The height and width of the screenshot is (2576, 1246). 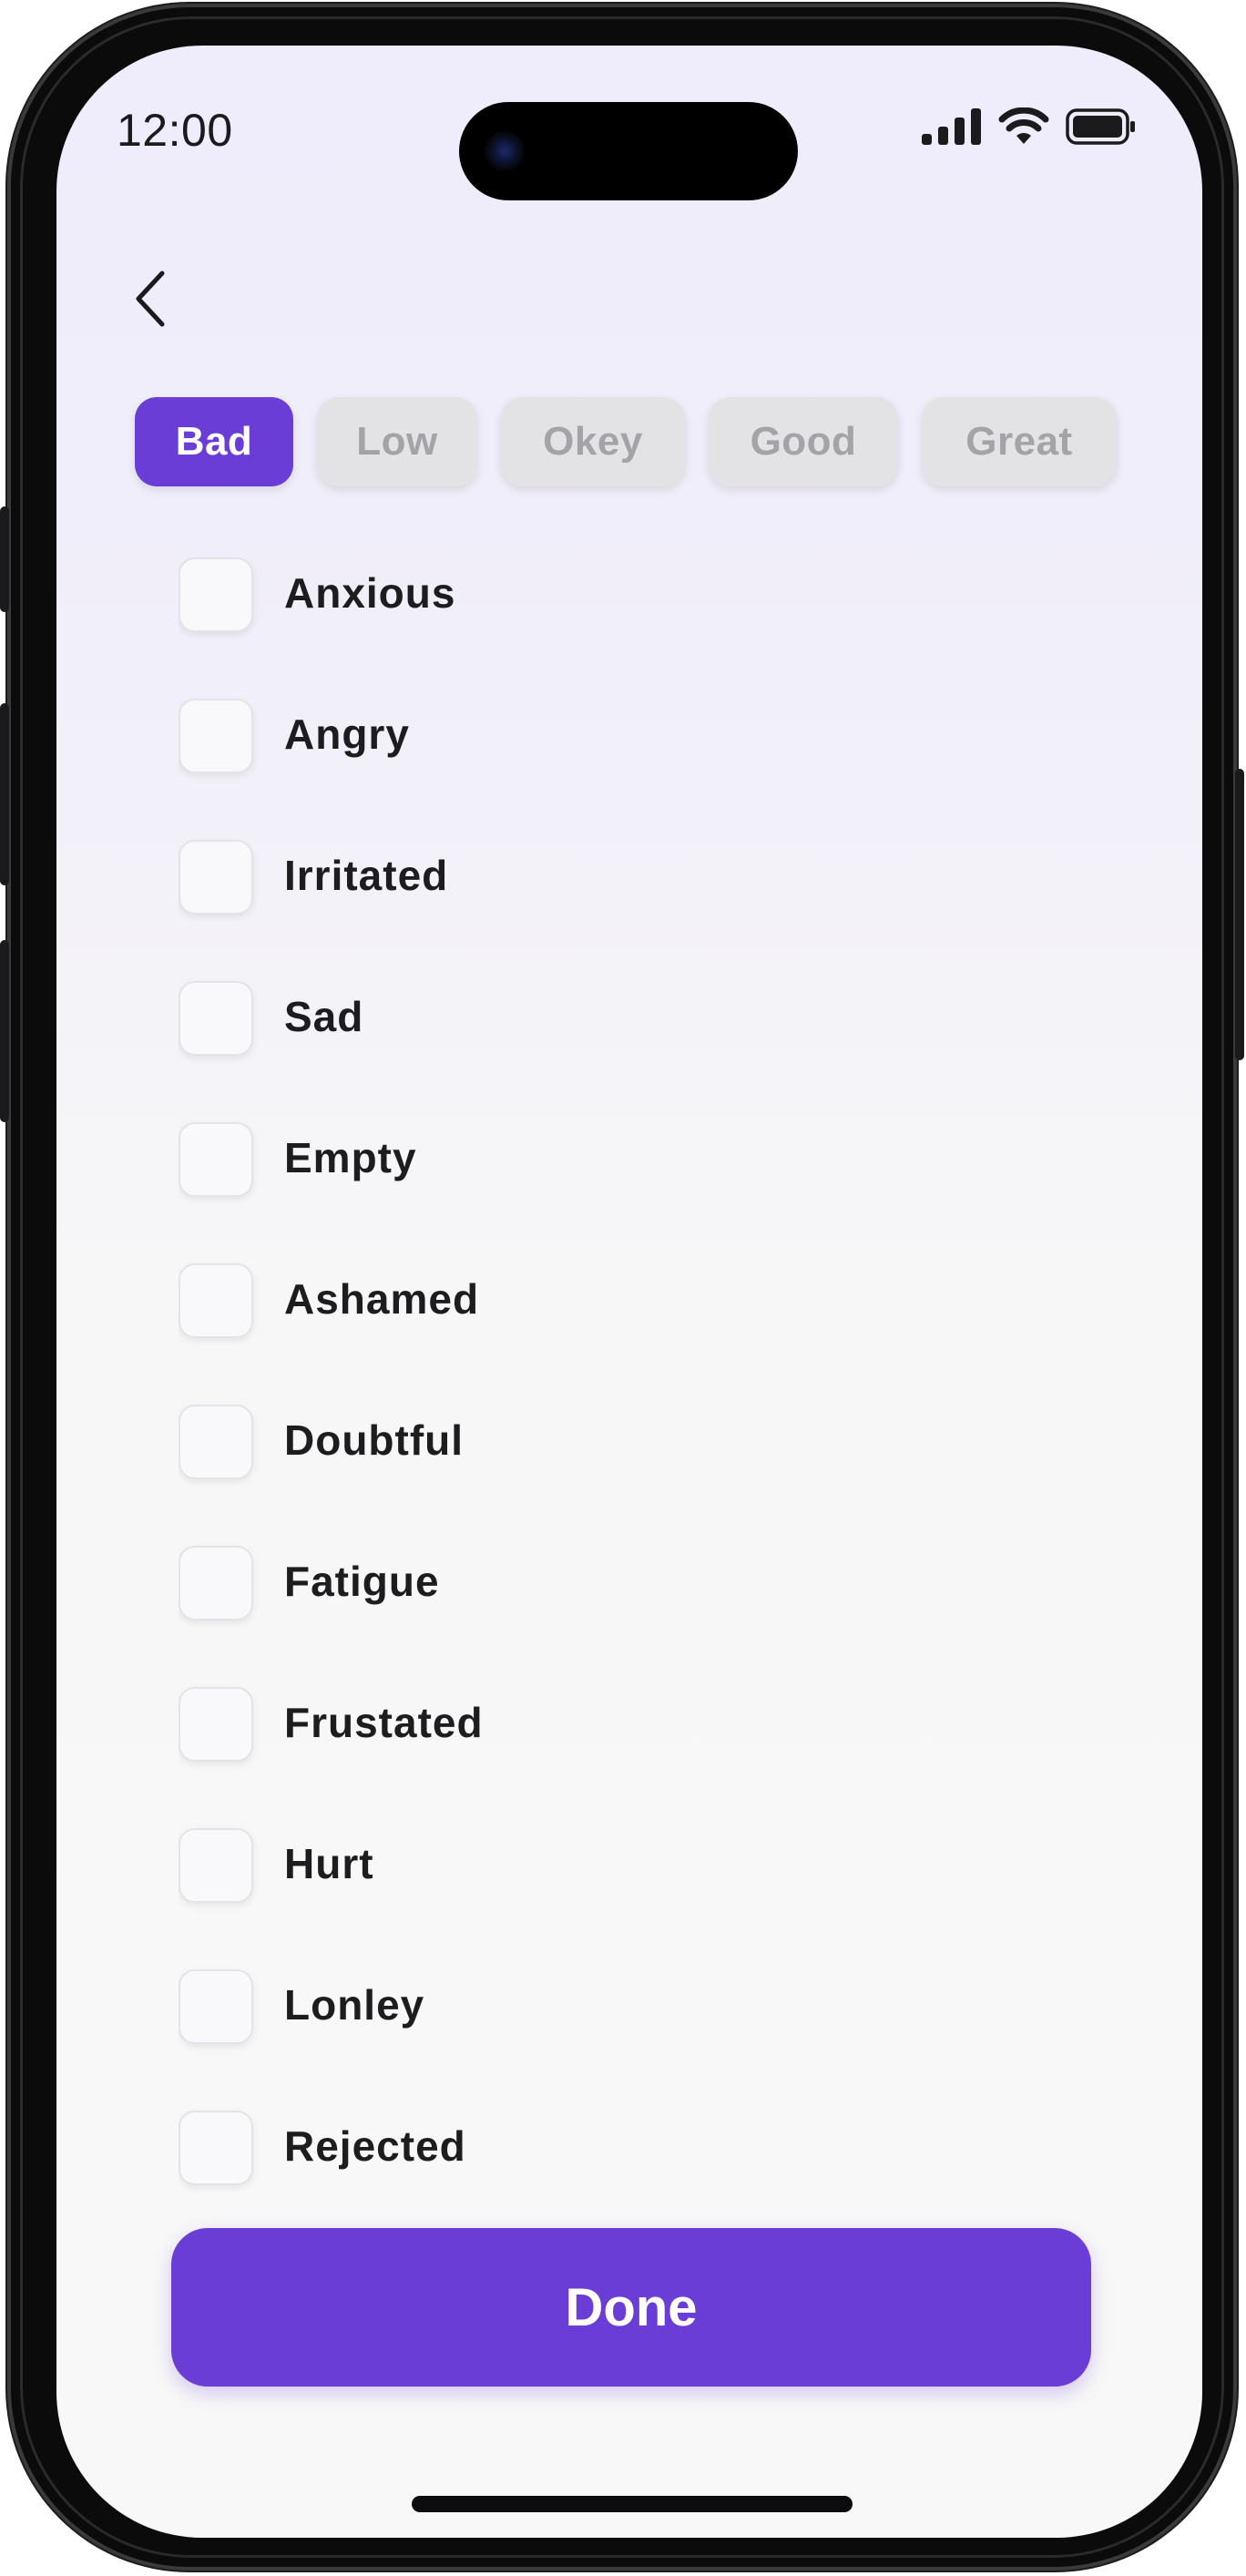 I want to click on tab-low: Low, so click(x=397, y=441).